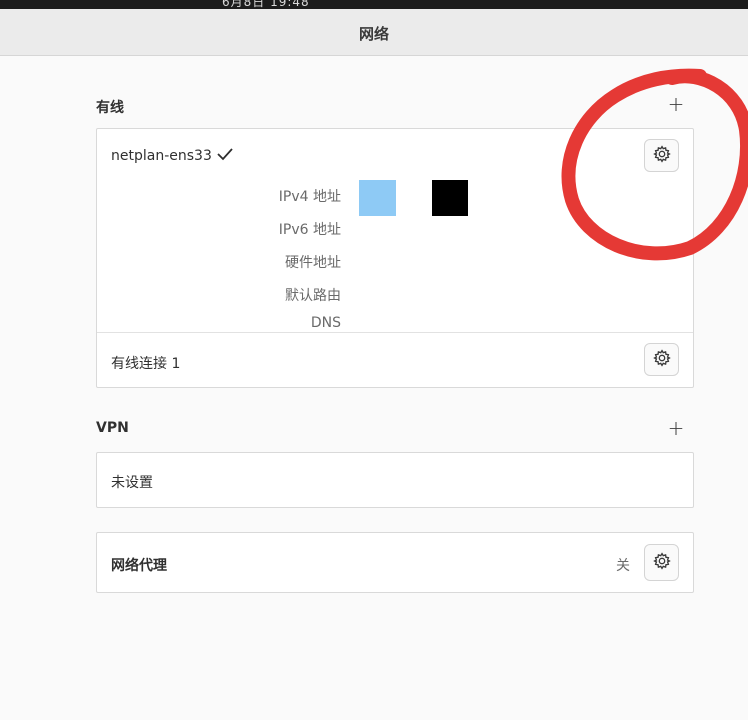 This screenshot has width=748, height=720. I want to click on page-title: 网络, so click(373, 34).